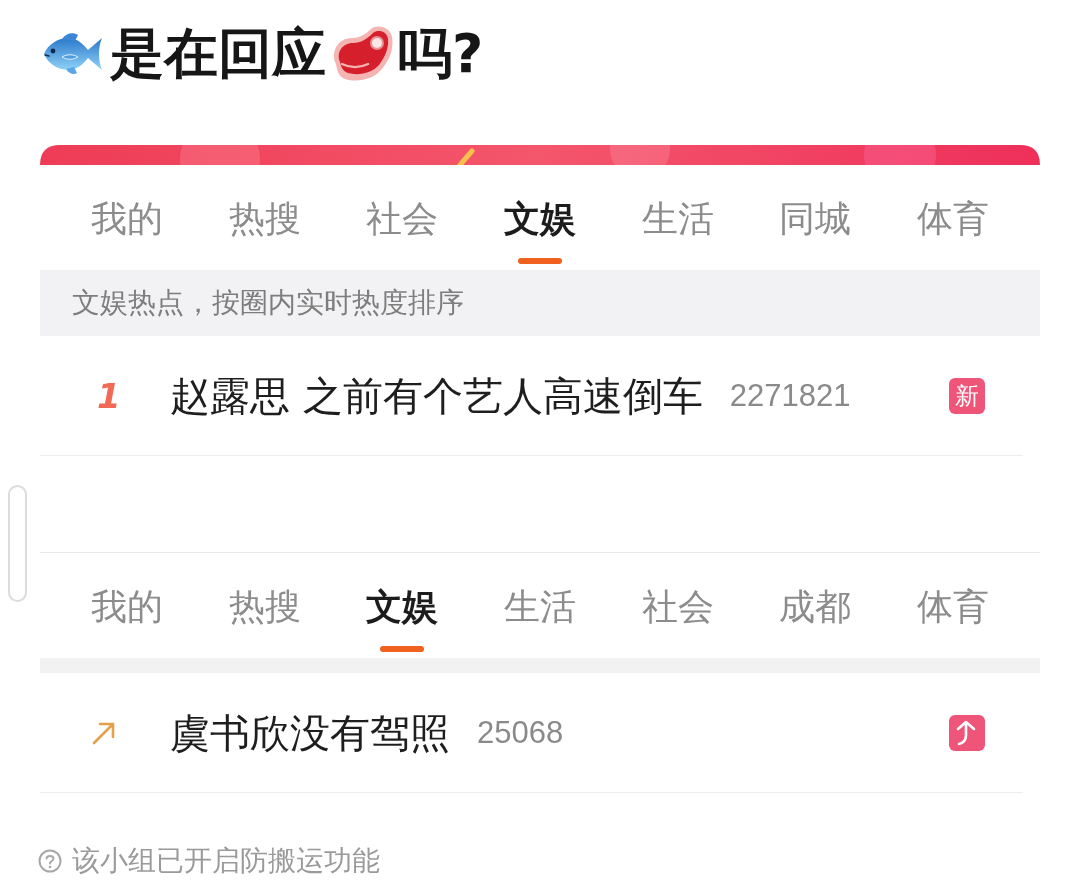 This screenshot has height=882, width=1080. Describe the element at coordinates (790, 395) in the screenshot. I see `heat-count: 2271821` at that location.